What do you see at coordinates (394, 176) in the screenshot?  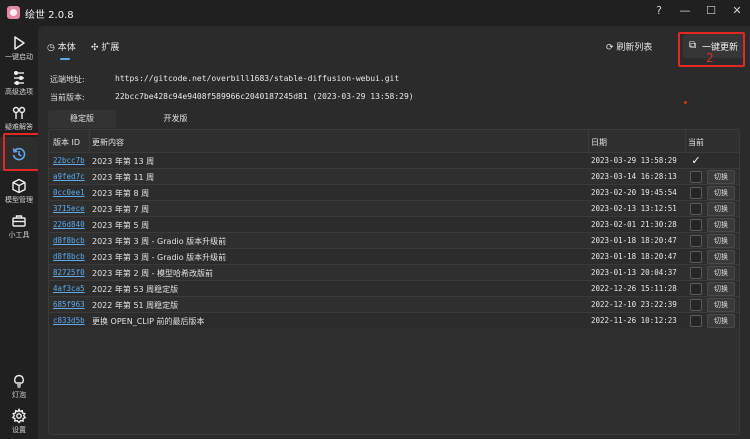 I see `table-row: a9fed7c 2023 年第 11 周 2023-03-14 16:28:13 切换` at bounding box center [394, 176].